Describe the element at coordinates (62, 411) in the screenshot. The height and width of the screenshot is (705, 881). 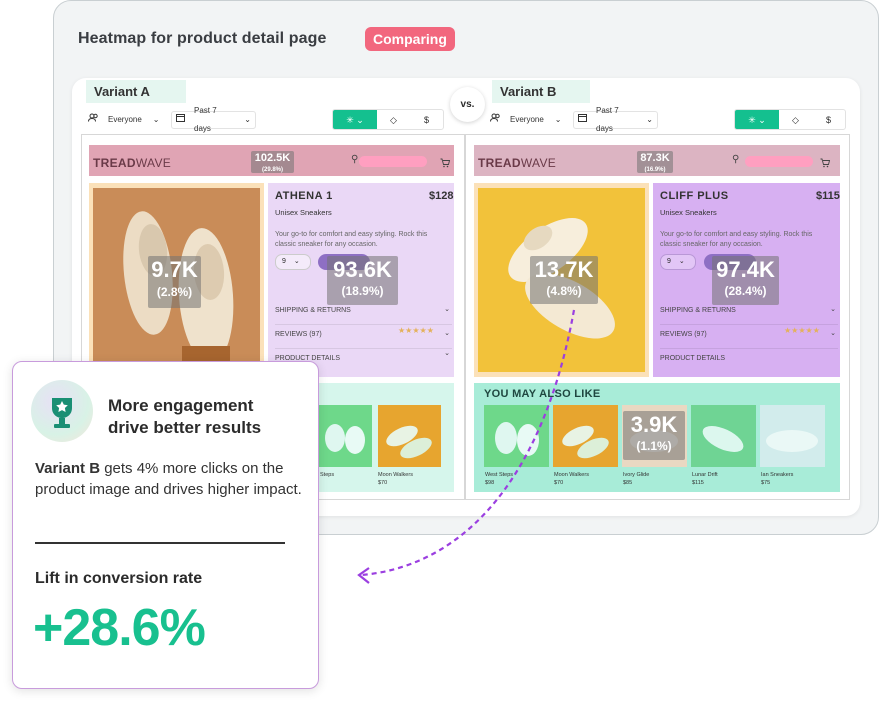
I see `trophy-icon` at that location.